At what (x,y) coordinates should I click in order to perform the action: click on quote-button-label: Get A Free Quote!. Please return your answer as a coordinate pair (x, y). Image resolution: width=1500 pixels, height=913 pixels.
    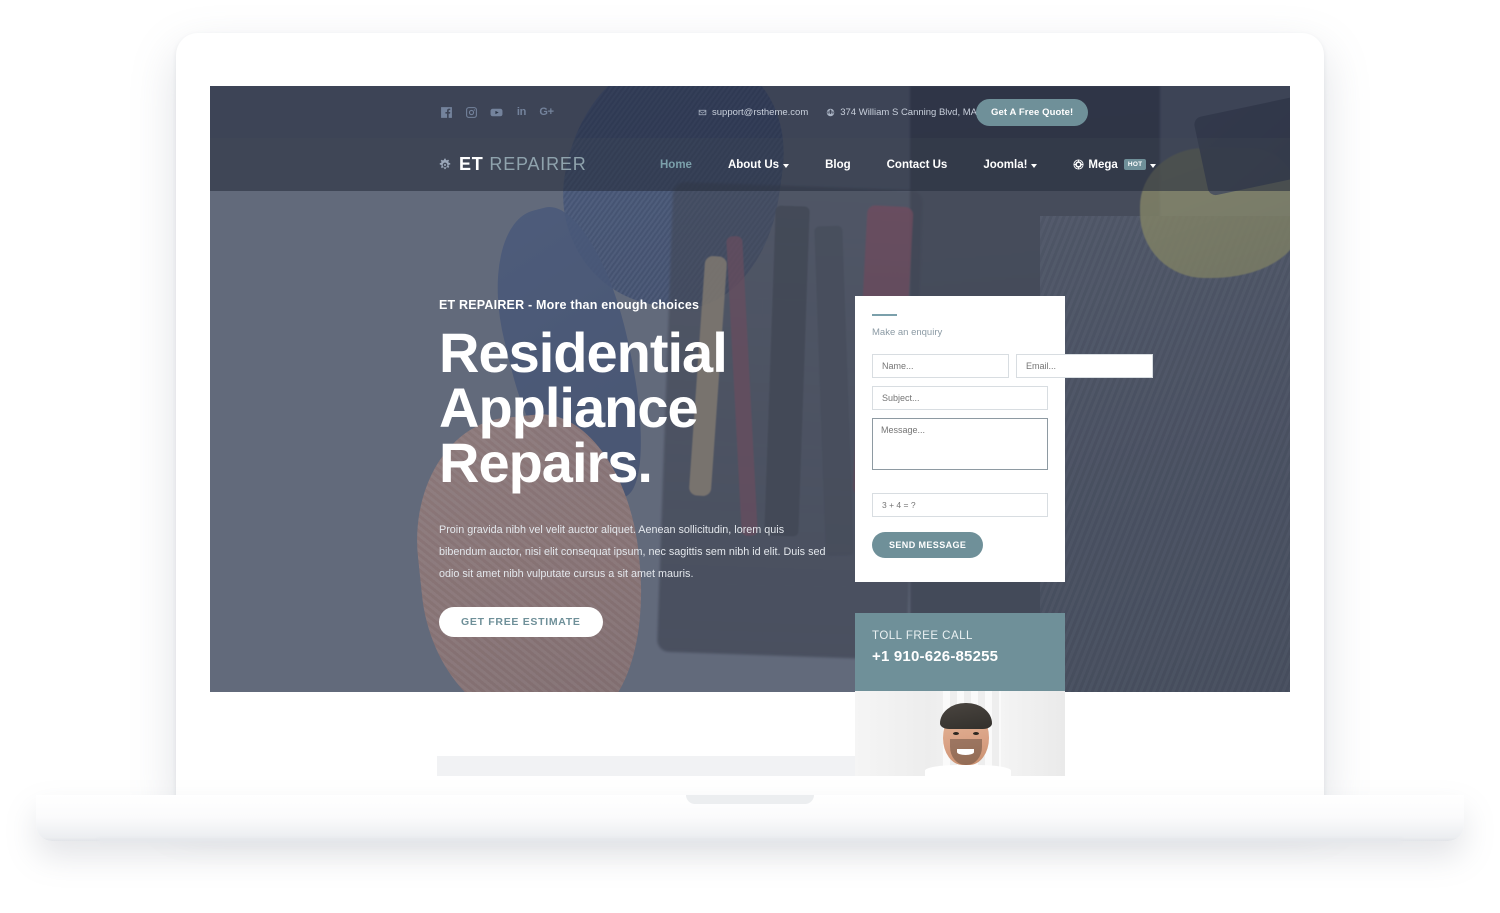
    Looking at the image, I should click on (1032, 112).